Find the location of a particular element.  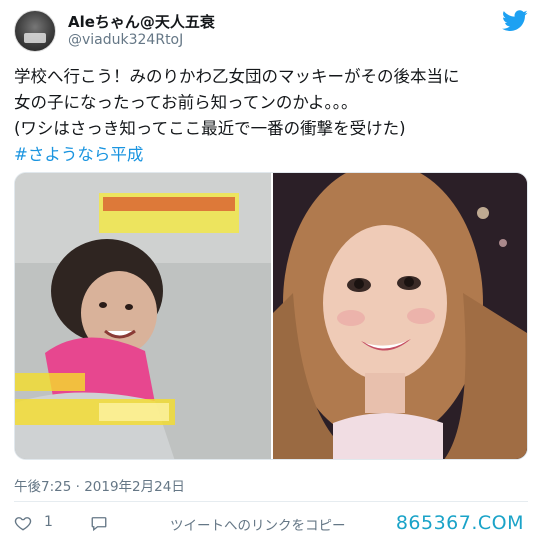

copy-link-button: ツイートへのリンクをコピー is located at coordinates (258, 524).